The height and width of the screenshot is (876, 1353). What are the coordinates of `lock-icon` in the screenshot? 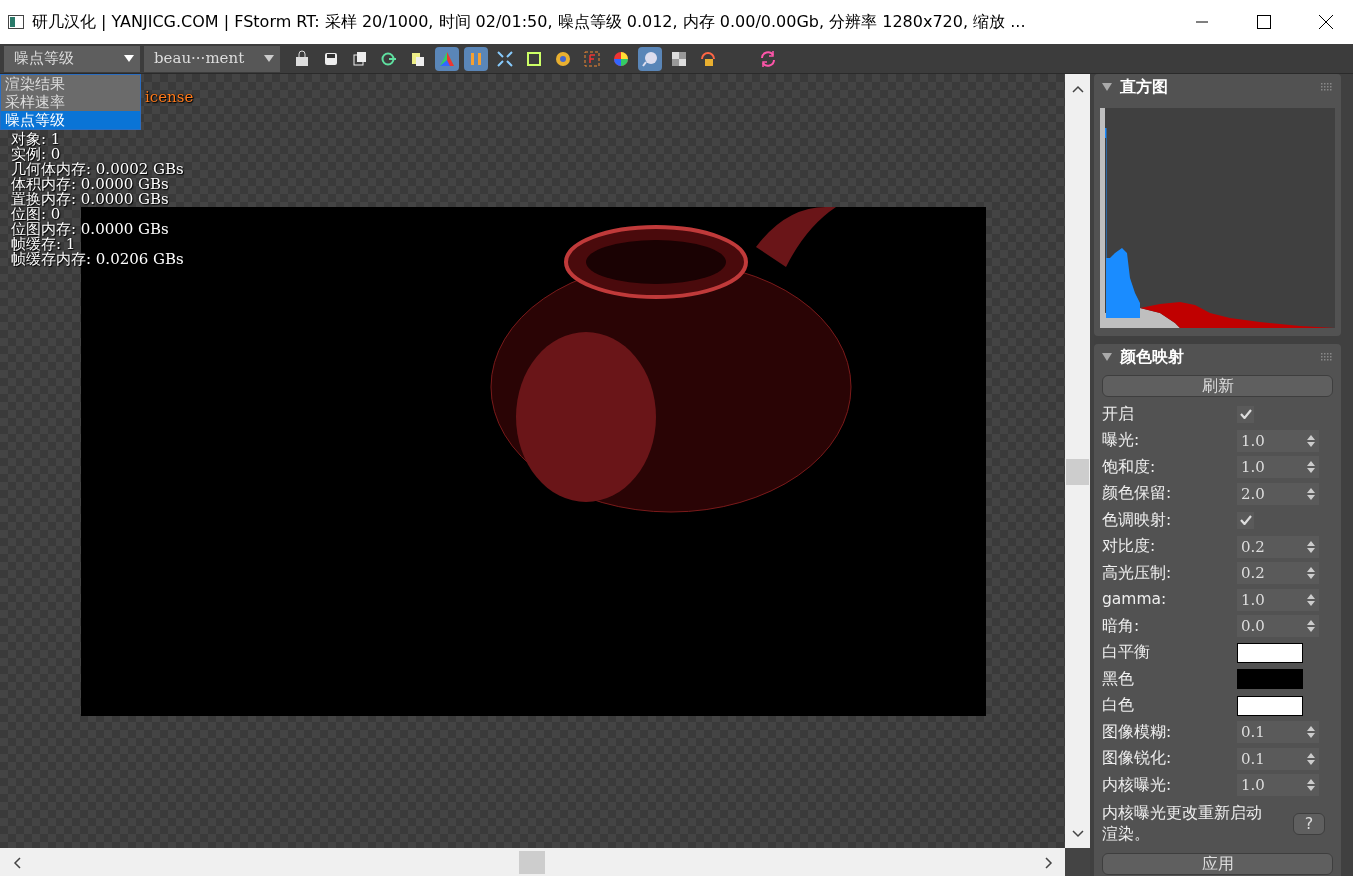 It's located at (302, 58).